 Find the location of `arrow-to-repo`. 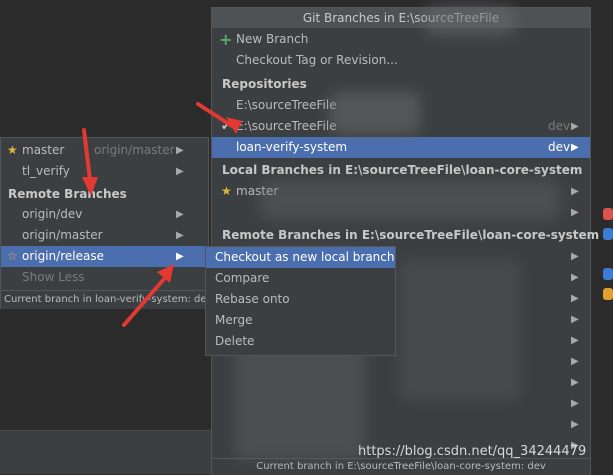

arrow-to-repo is located at coordinates (219, 118).